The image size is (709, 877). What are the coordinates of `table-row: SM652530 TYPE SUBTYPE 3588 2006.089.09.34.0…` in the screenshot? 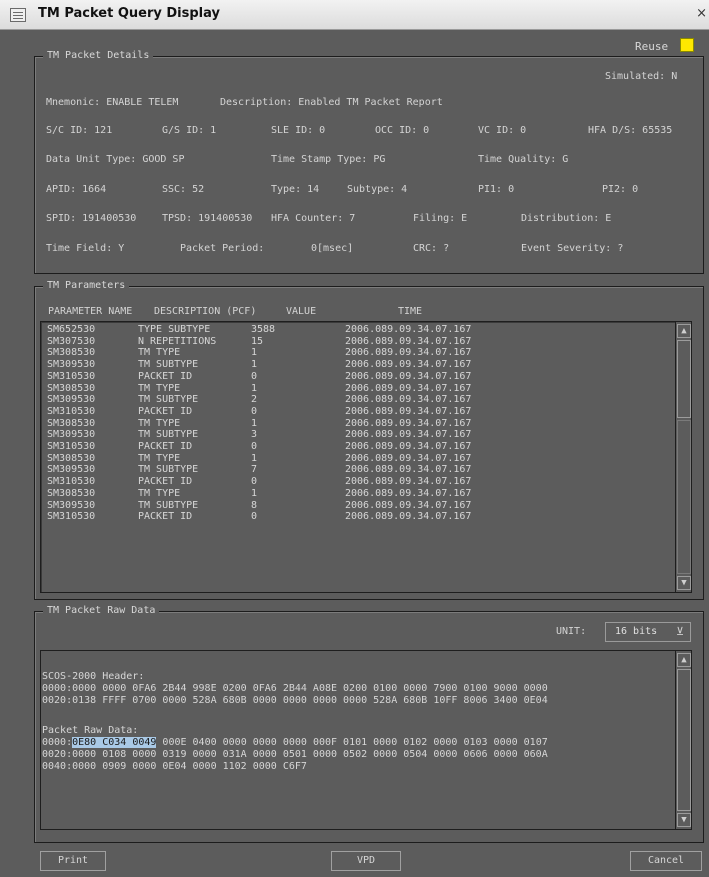 It's located at (356, 329).